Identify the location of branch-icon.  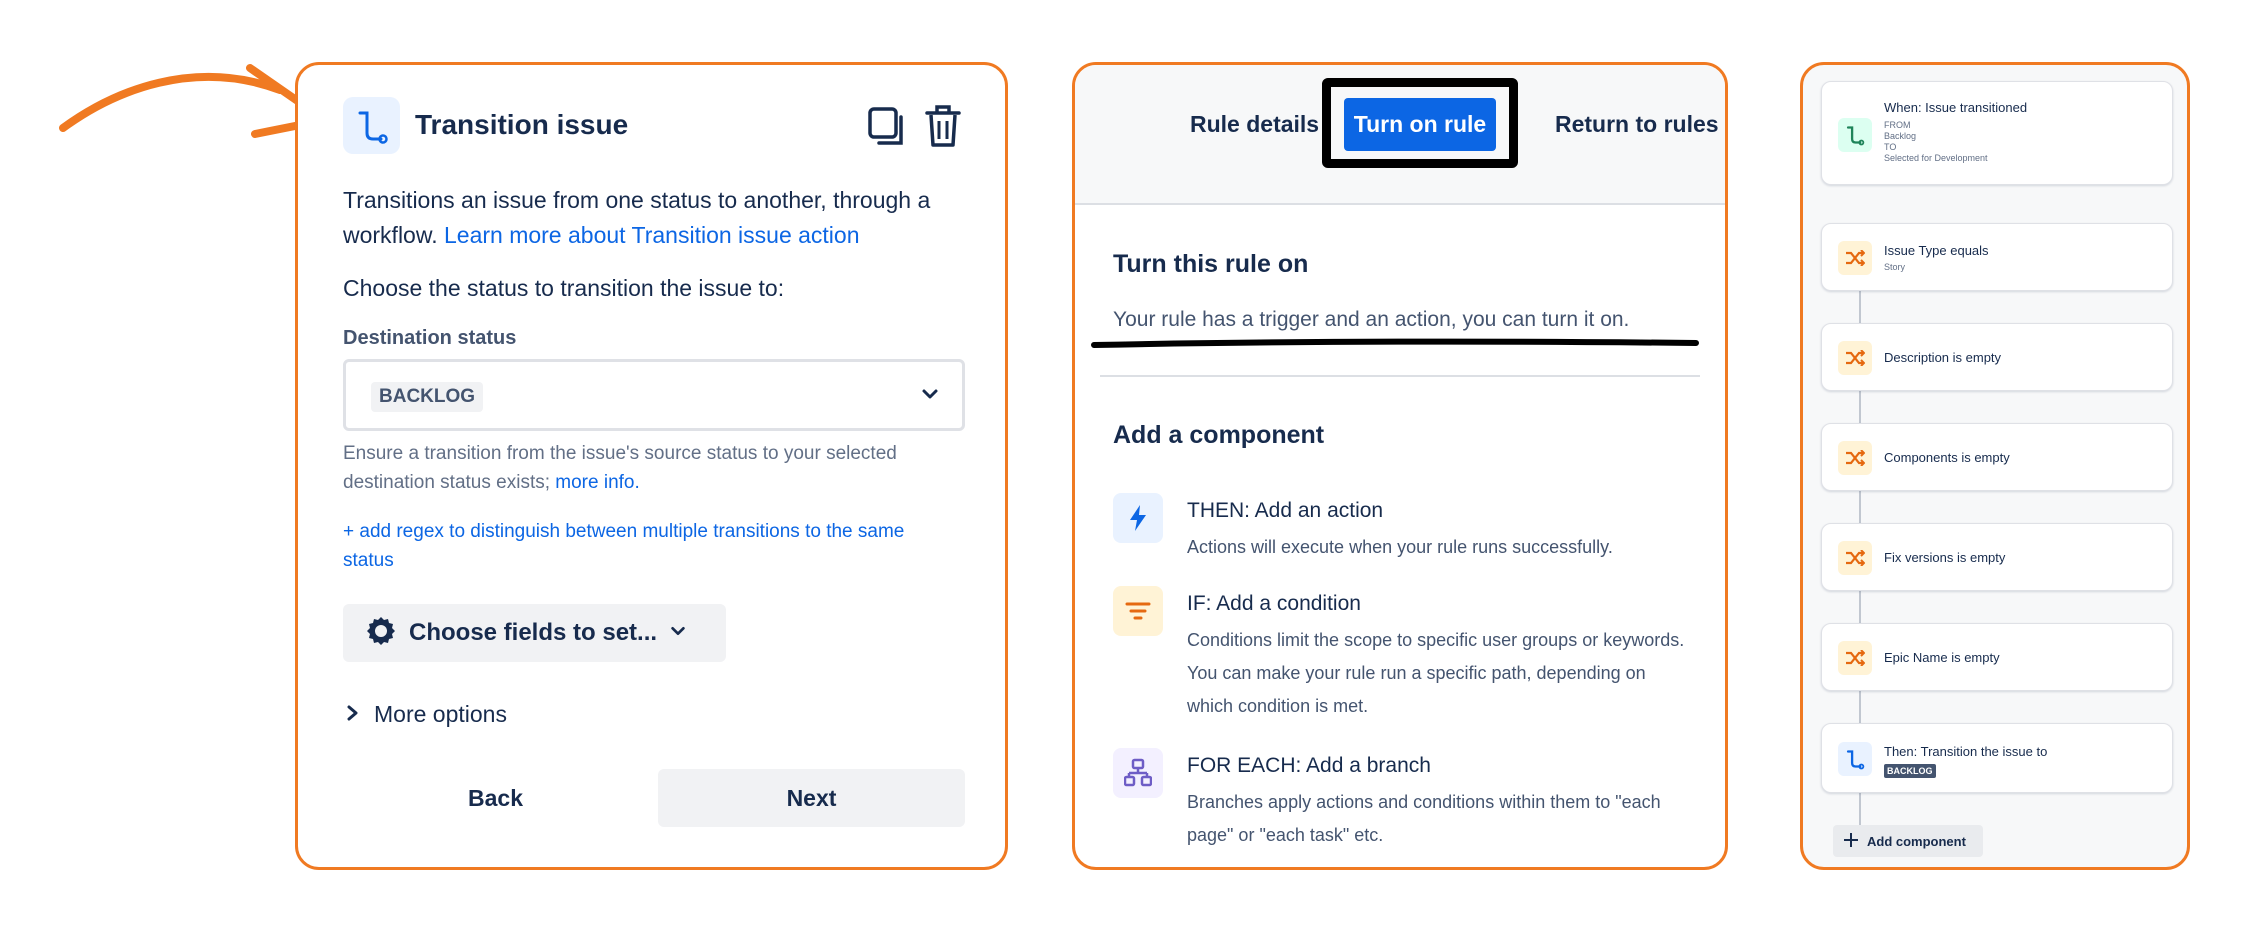
(1138, 773).